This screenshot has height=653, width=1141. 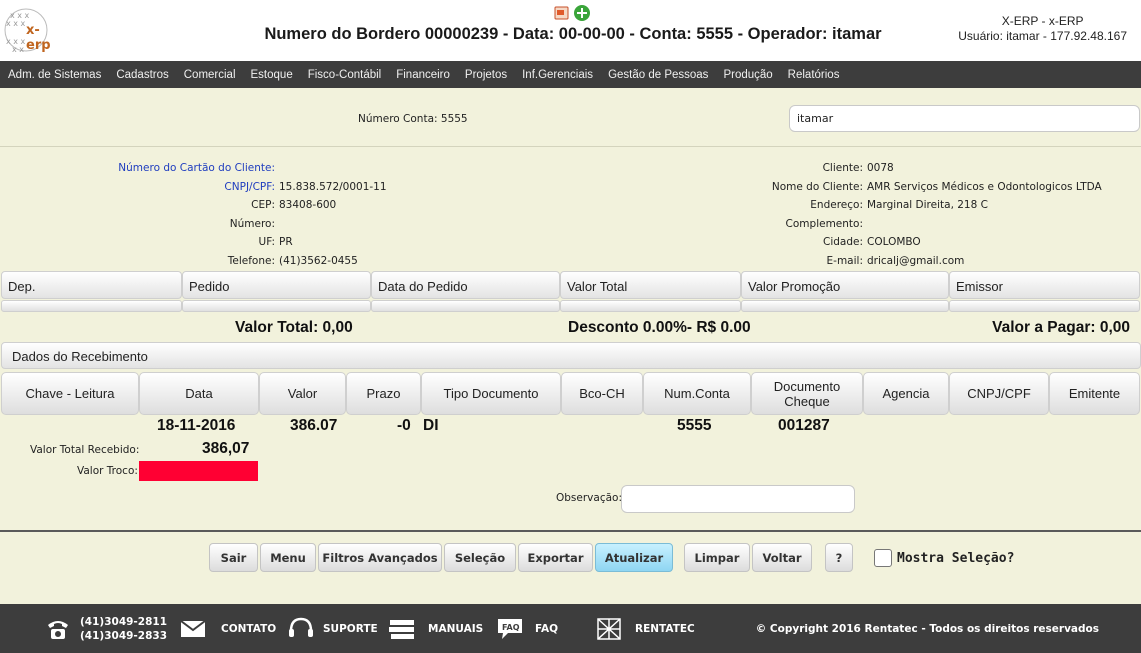 I want to click on footer-rentatec: RENTATEC, so click(x=644, y=628).